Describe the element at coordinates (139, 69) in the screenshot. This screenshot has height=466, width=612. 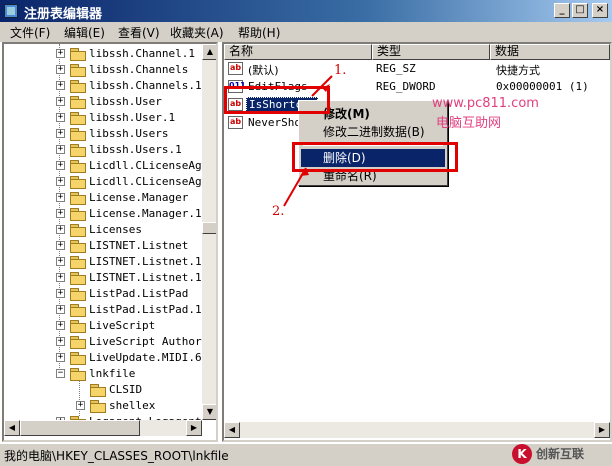
I see `tree-node-label: libssh.Channels` at that location.